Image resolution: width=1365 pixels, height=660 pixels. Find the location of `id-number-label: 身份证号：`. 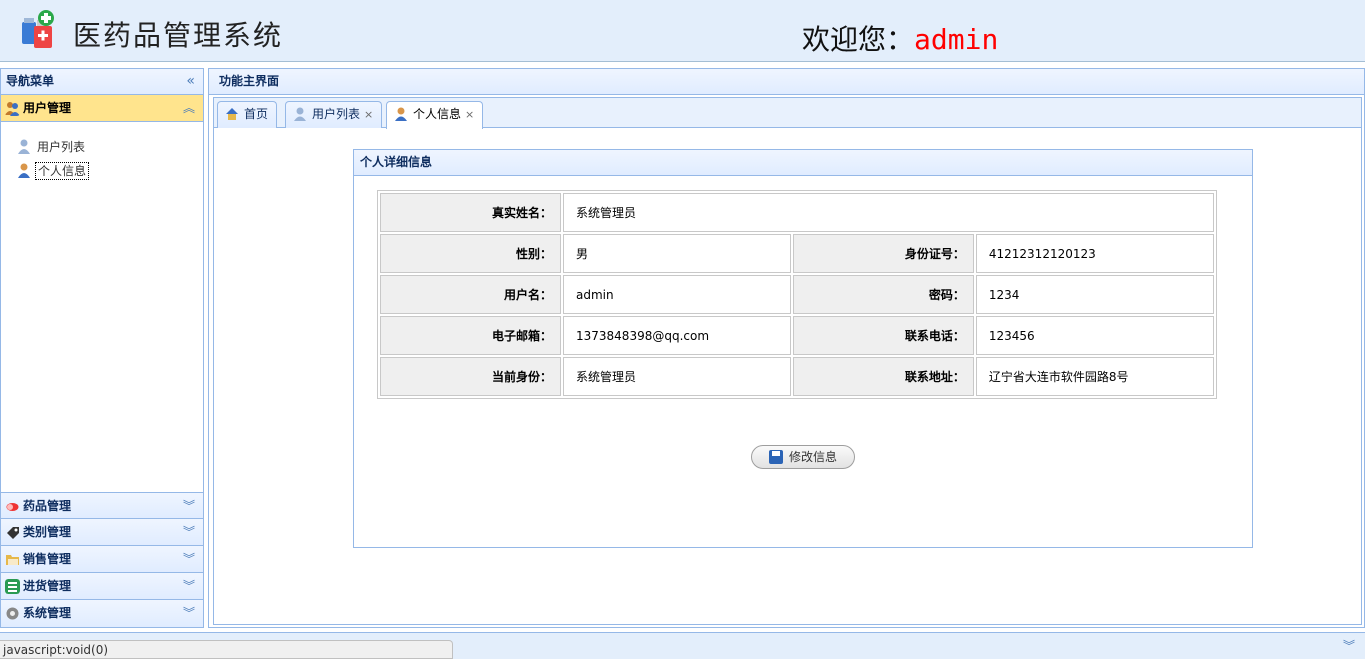

id-number-label: 身份证号： is located at coordinates (883, 253).